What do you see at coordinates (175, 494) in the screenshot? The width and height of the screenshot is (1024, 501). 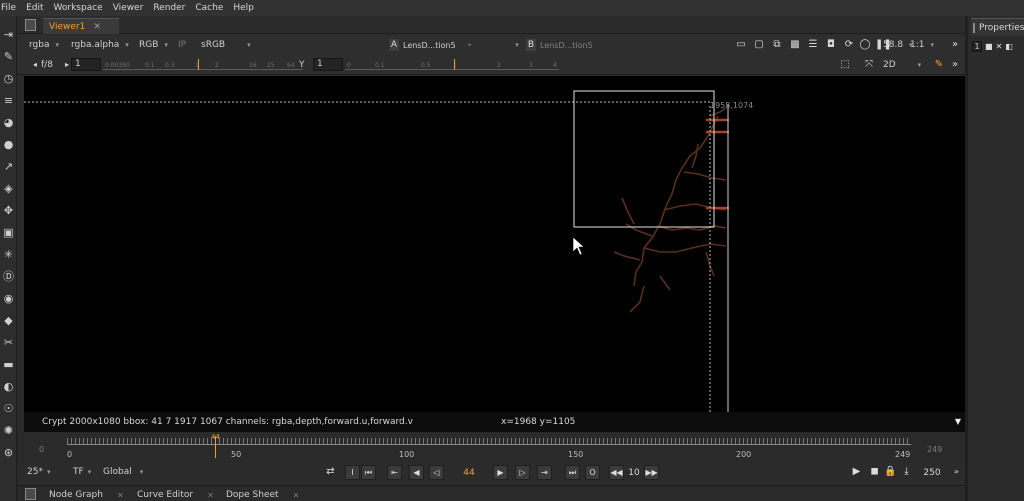 I see `tab-curve-editor: Curve Editor ✕` at bounding box center [175, 494].